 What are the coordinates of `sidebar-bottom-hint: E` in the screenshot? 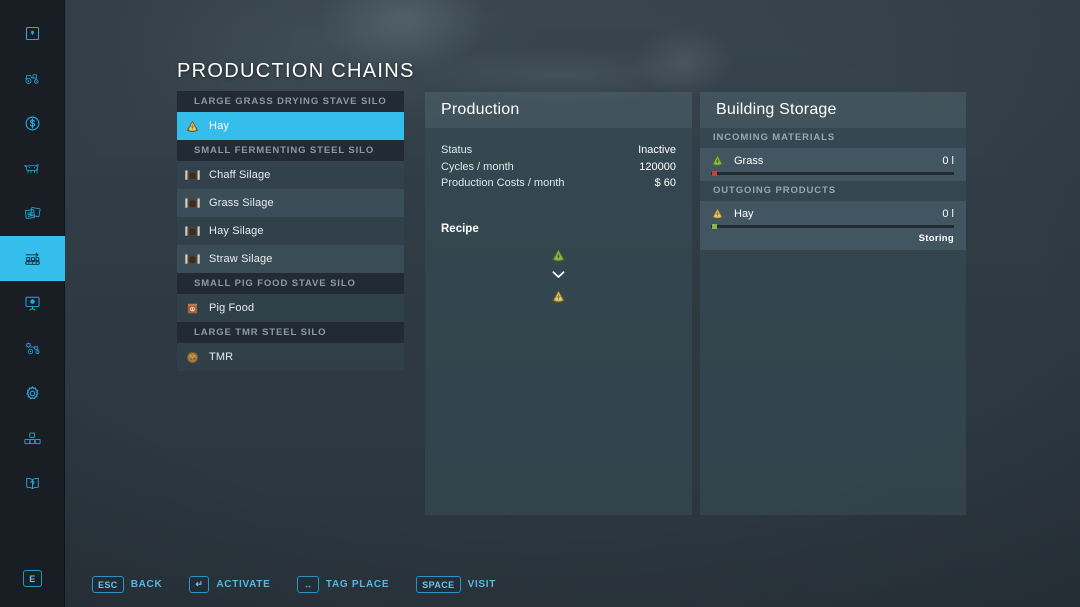 It's located at (32, 578).